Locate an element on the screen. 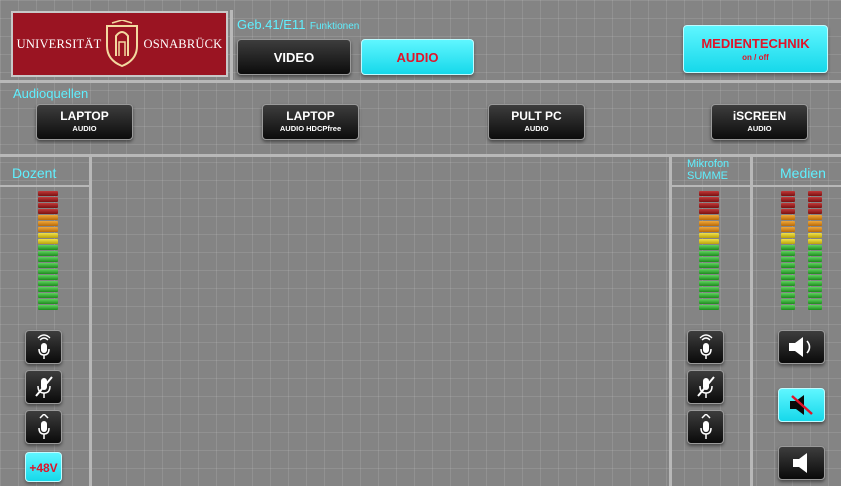 Image resolution: width=841 pixels, height=486 pixels. tab-audio: AUDIO is located at coordinates (417, 57).